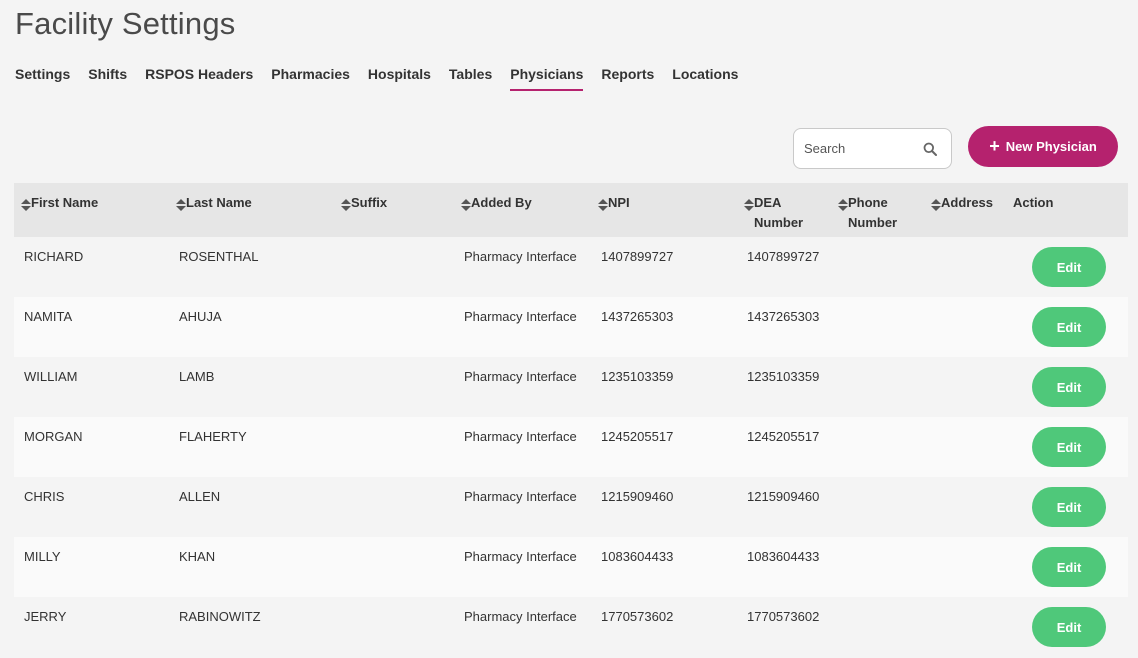 Image resolution: width=1138 pixels, height=658 pixels. What do you see at coordinates (125, 23) in the screenshot?
I see `page-title: Facility Settings` at bounding box center [125, 23].